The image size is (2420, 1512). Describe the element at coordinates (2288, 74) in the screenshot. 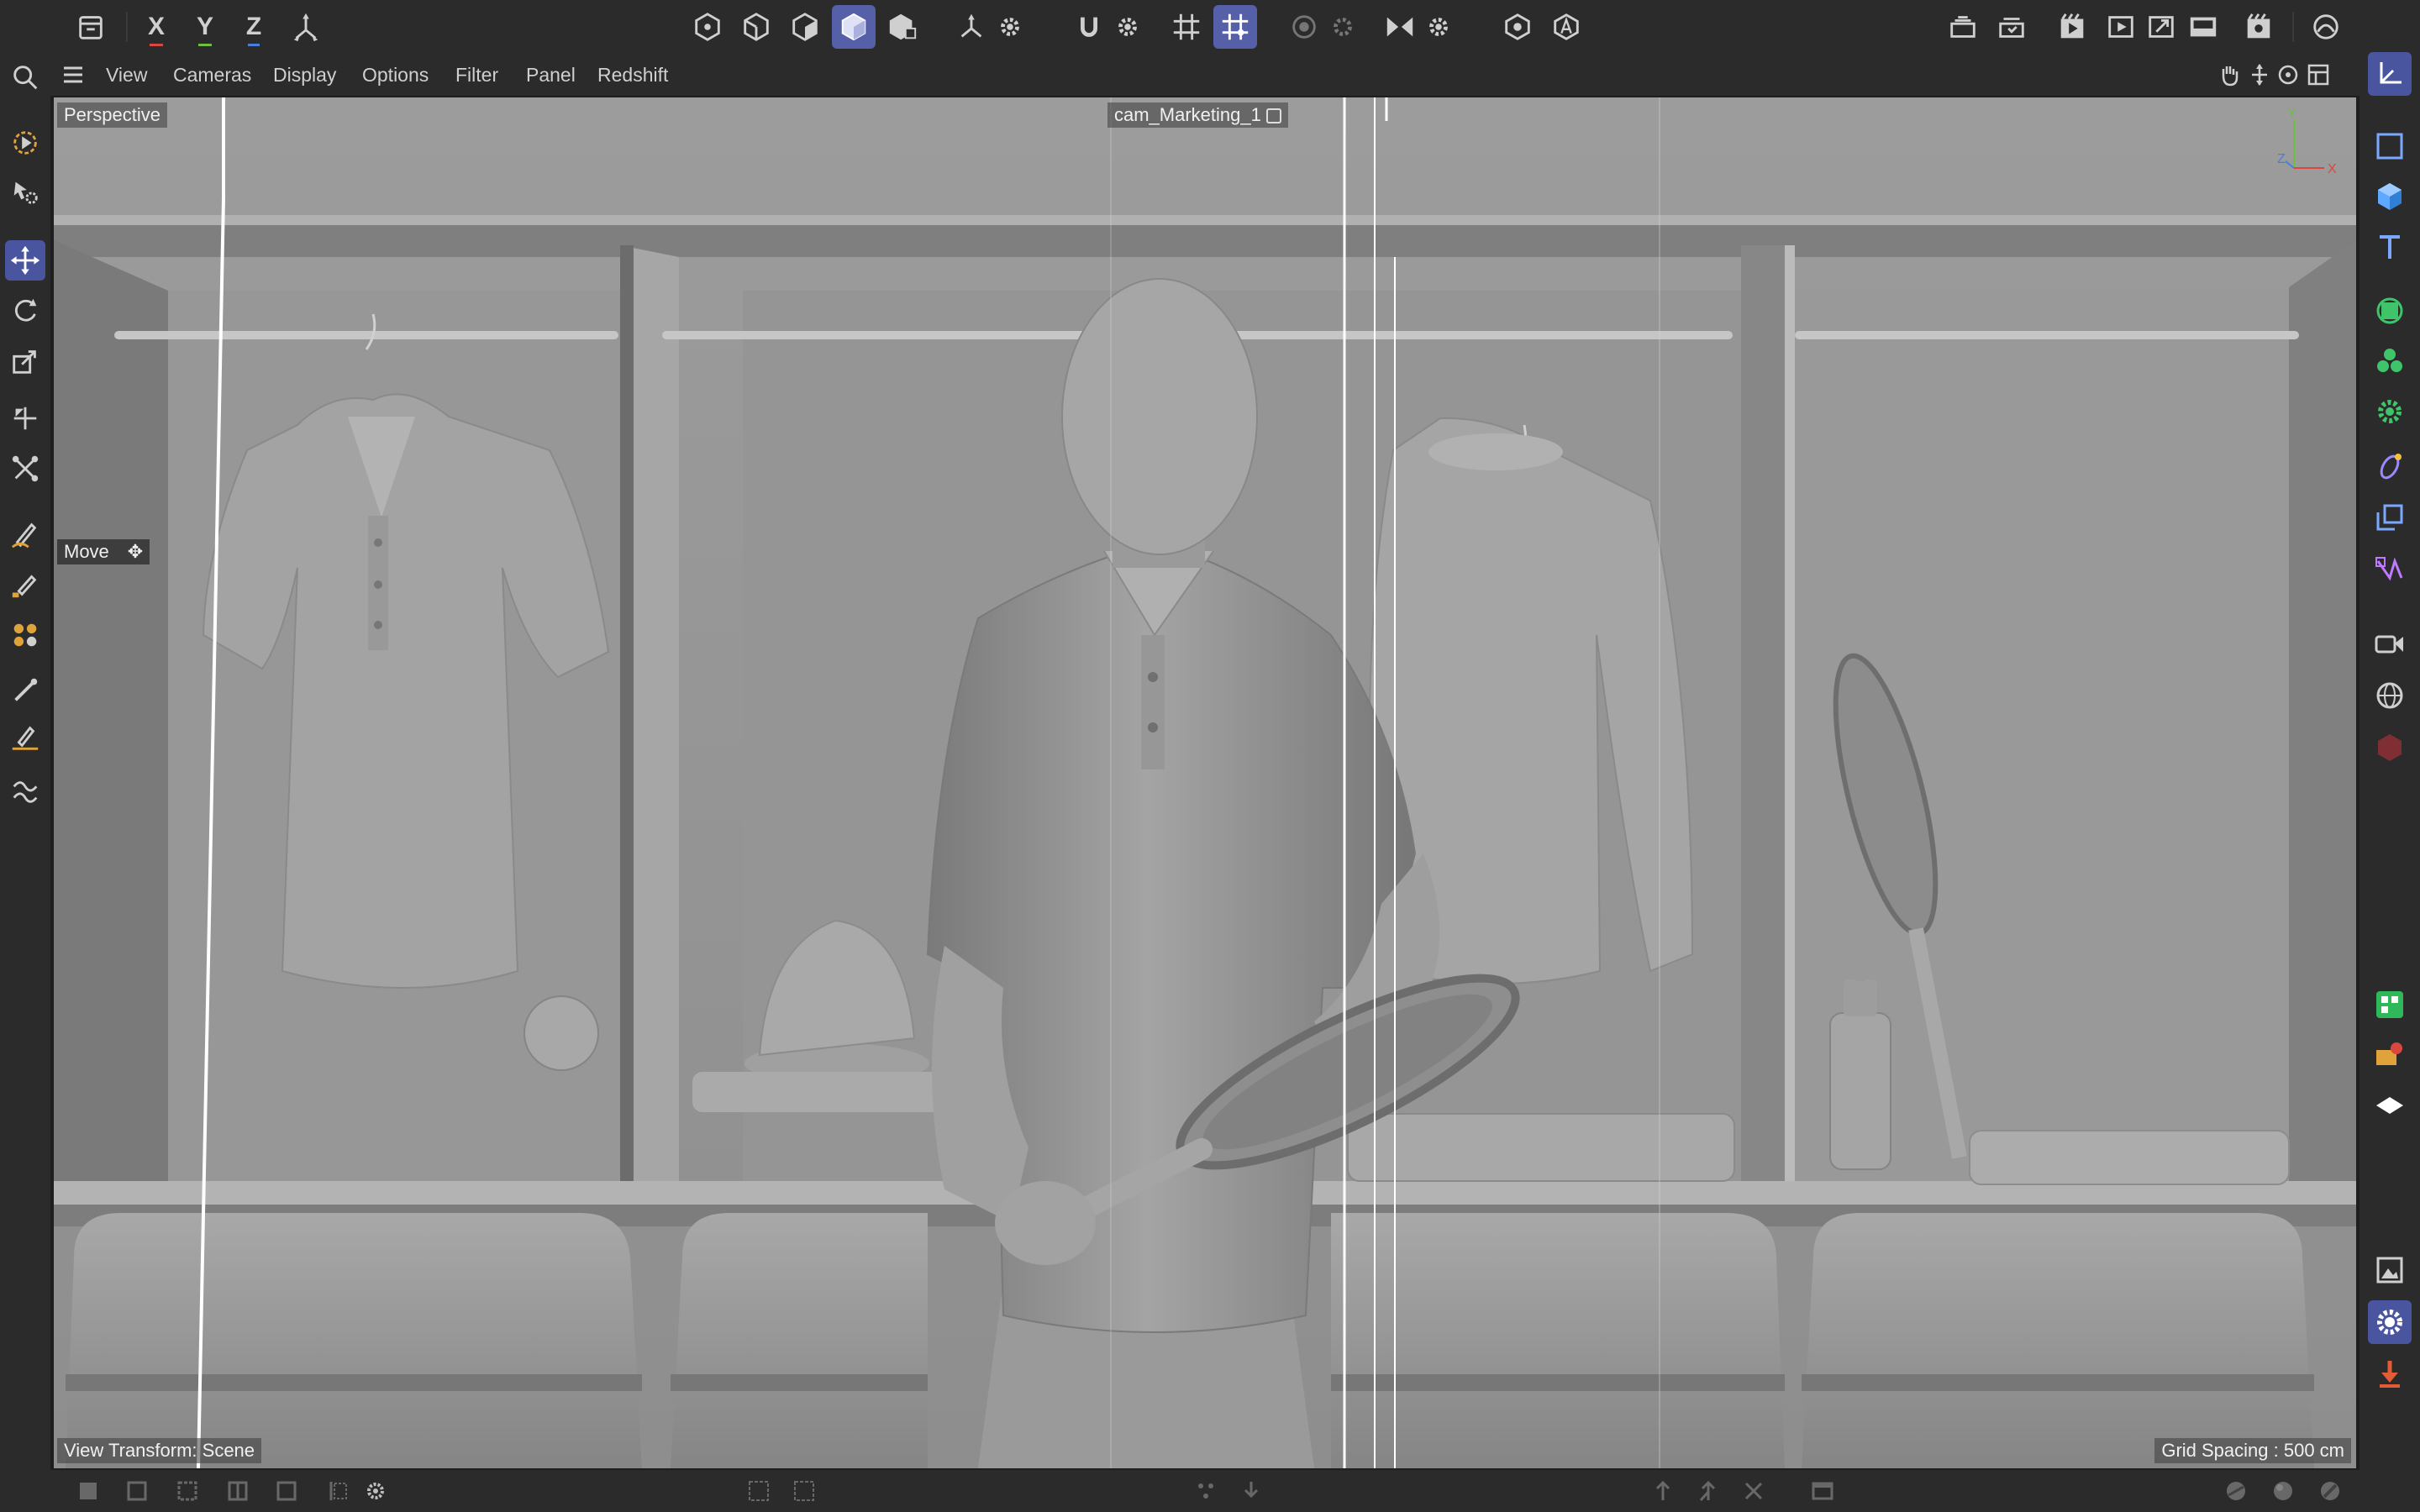

I see `orbit-icon` at that location.